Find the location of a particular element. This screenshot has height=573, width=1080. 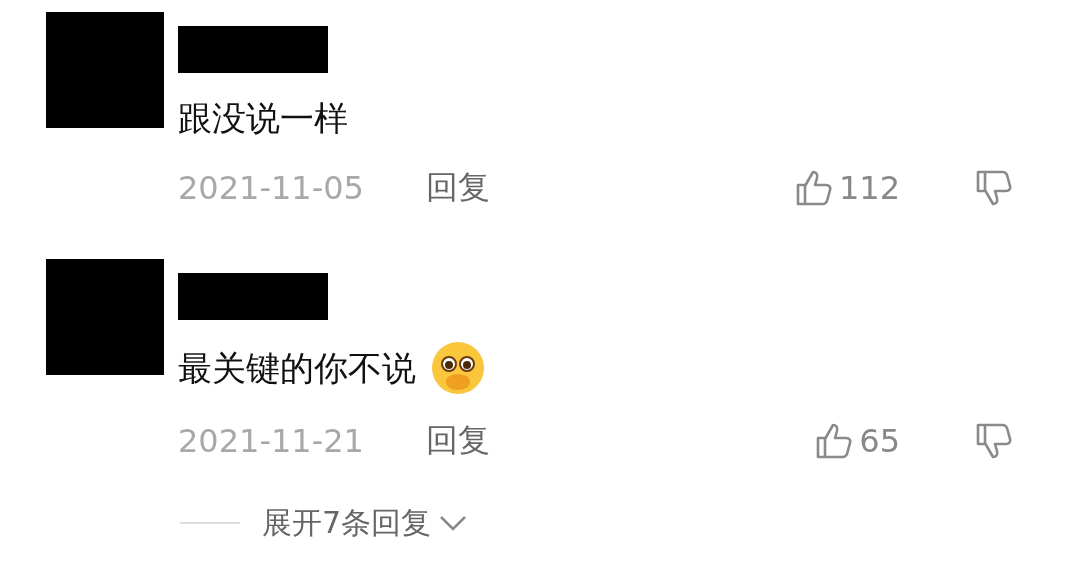

expand-replies-button: 展开7条回复 is located at coordinates (365, 523).